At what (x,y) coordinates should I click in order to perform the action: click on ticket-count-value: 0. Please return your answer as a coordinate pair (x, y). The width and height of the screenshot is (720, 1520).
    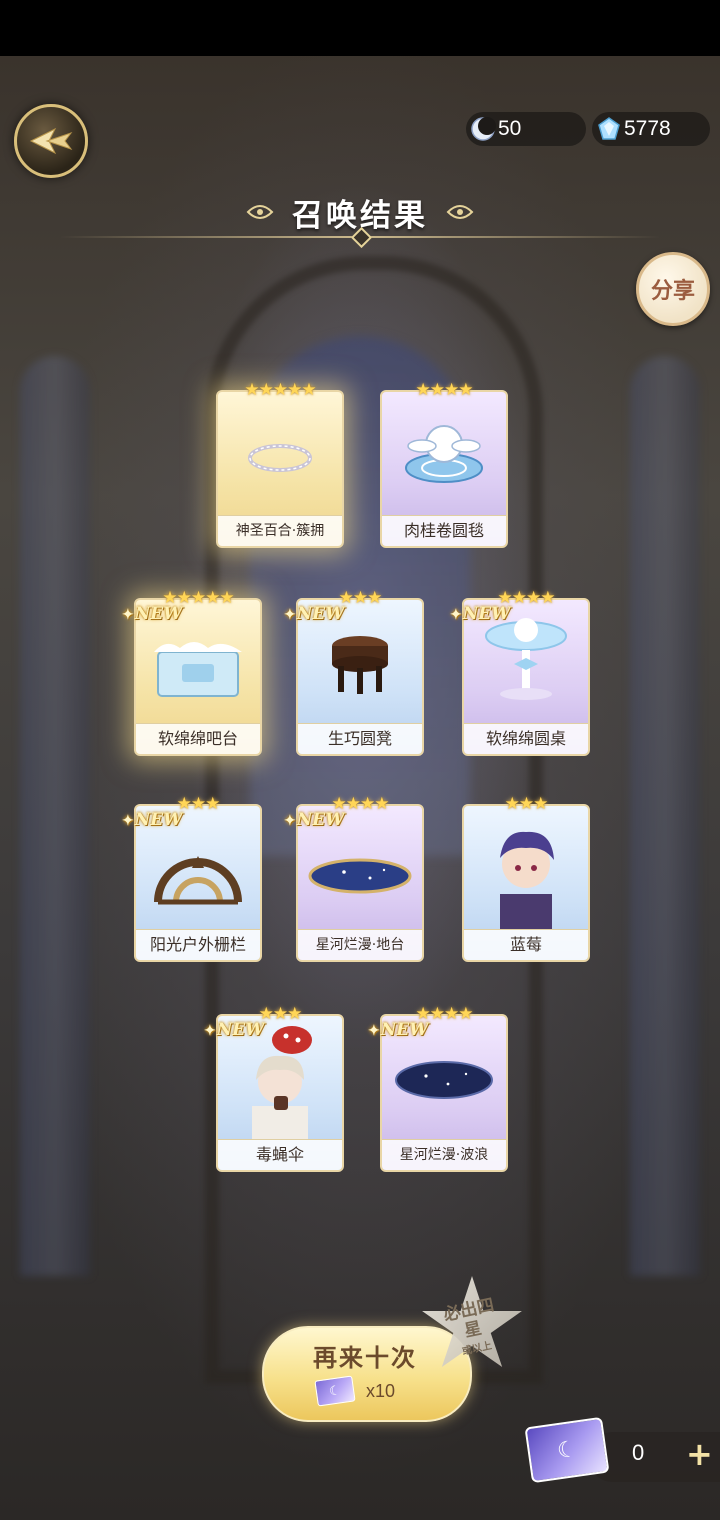
    Looking at the image, I should click on (638, 1452).